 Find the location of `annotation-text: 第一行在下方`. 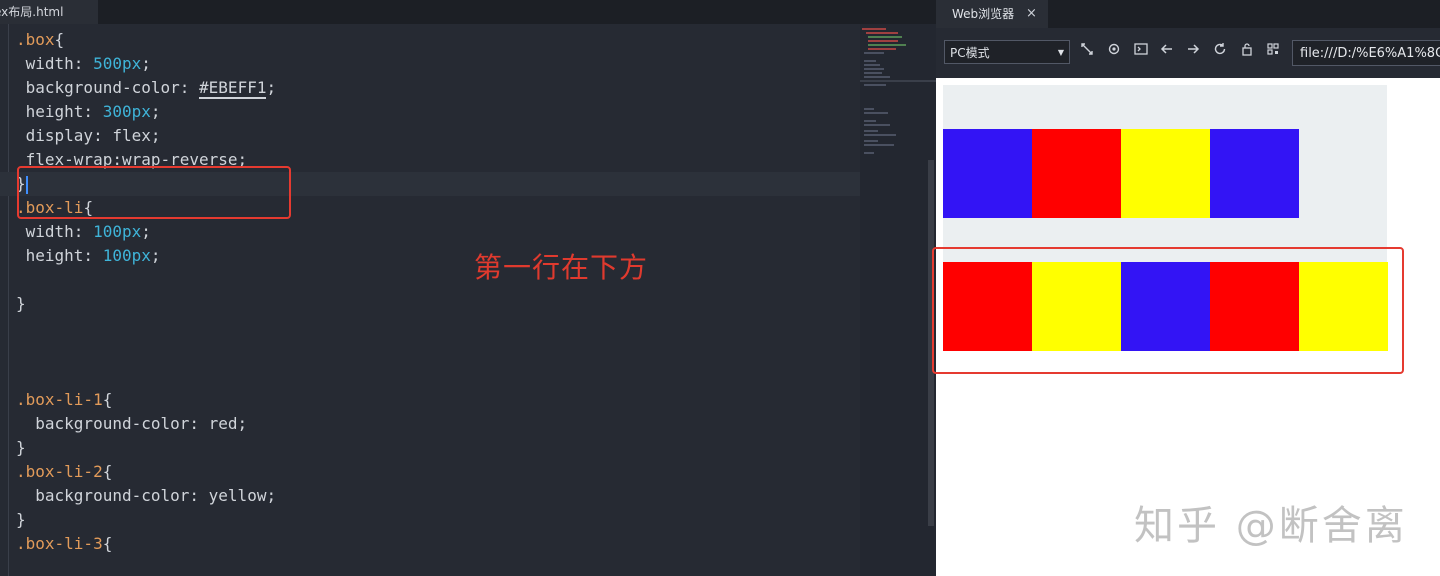

annotation-text: 第一行在下方 is located at coordinates (561, 267).